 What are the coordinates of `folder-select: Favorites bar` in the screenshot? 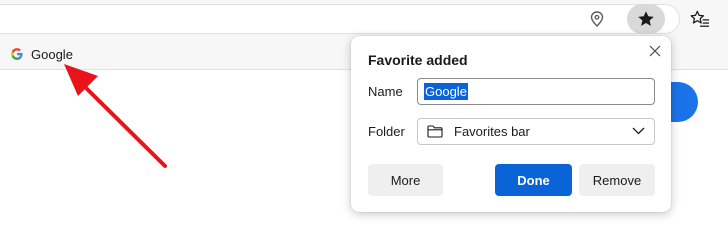 It's located at (536, 131).